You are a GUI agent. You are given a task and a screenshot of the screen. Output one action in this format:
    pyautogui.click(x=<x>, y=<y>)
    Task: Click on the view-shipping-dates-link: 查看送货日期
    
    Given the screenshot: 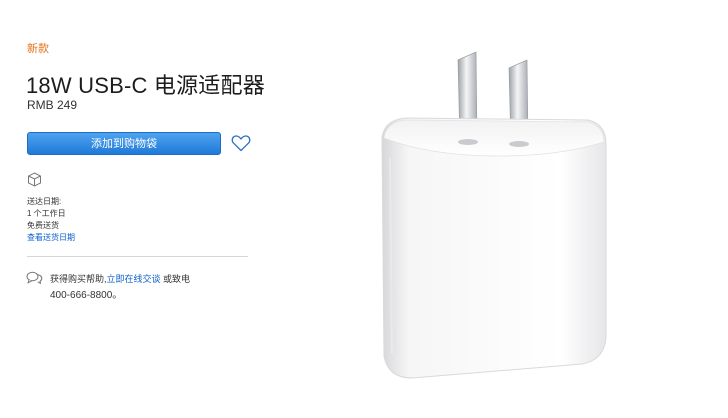 What is the action you would take?
    pyautogui.click(x=51, y=237)
    